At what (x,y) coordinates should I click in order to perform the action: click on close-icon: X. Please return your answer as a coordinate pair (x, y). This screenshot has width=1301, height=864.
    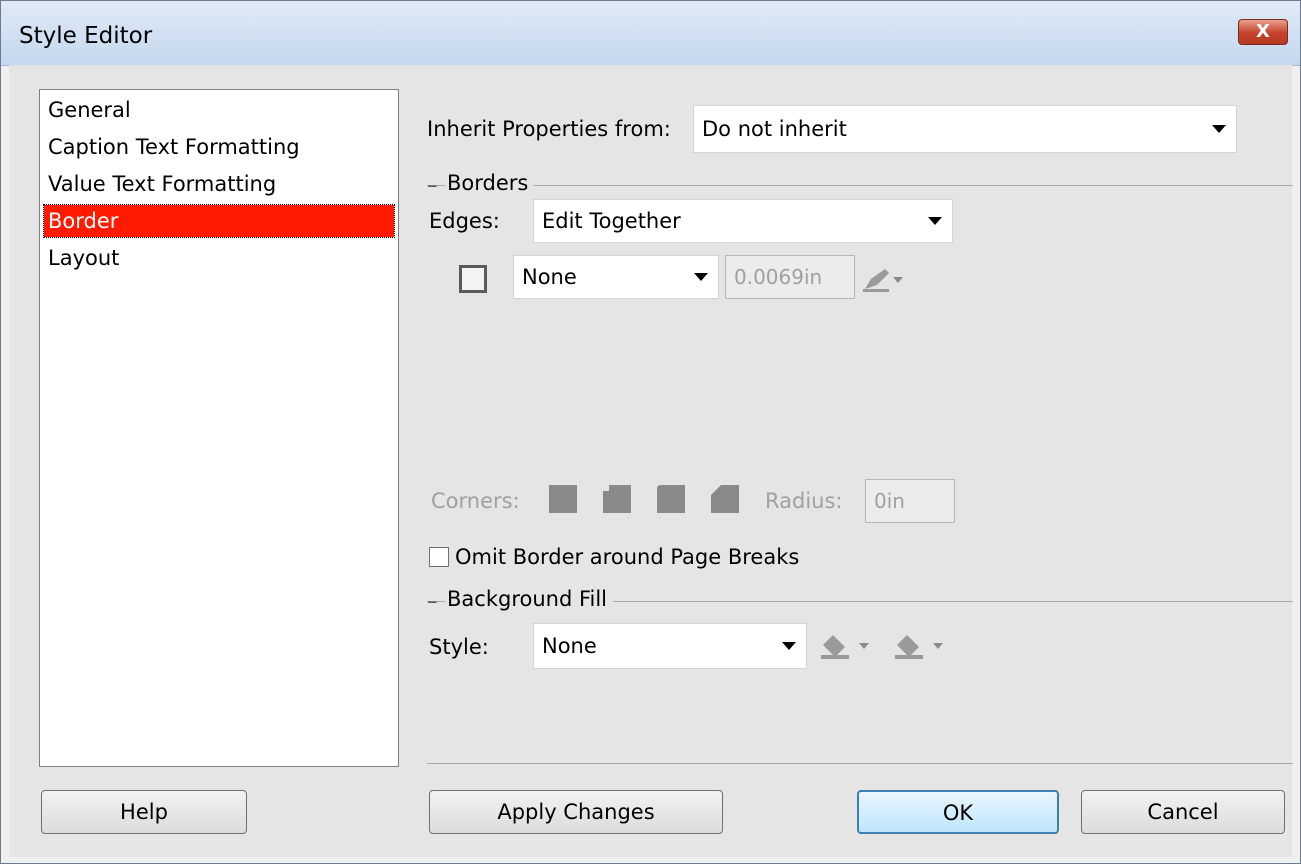
    Looking at the image, I should click on (1263, 31).